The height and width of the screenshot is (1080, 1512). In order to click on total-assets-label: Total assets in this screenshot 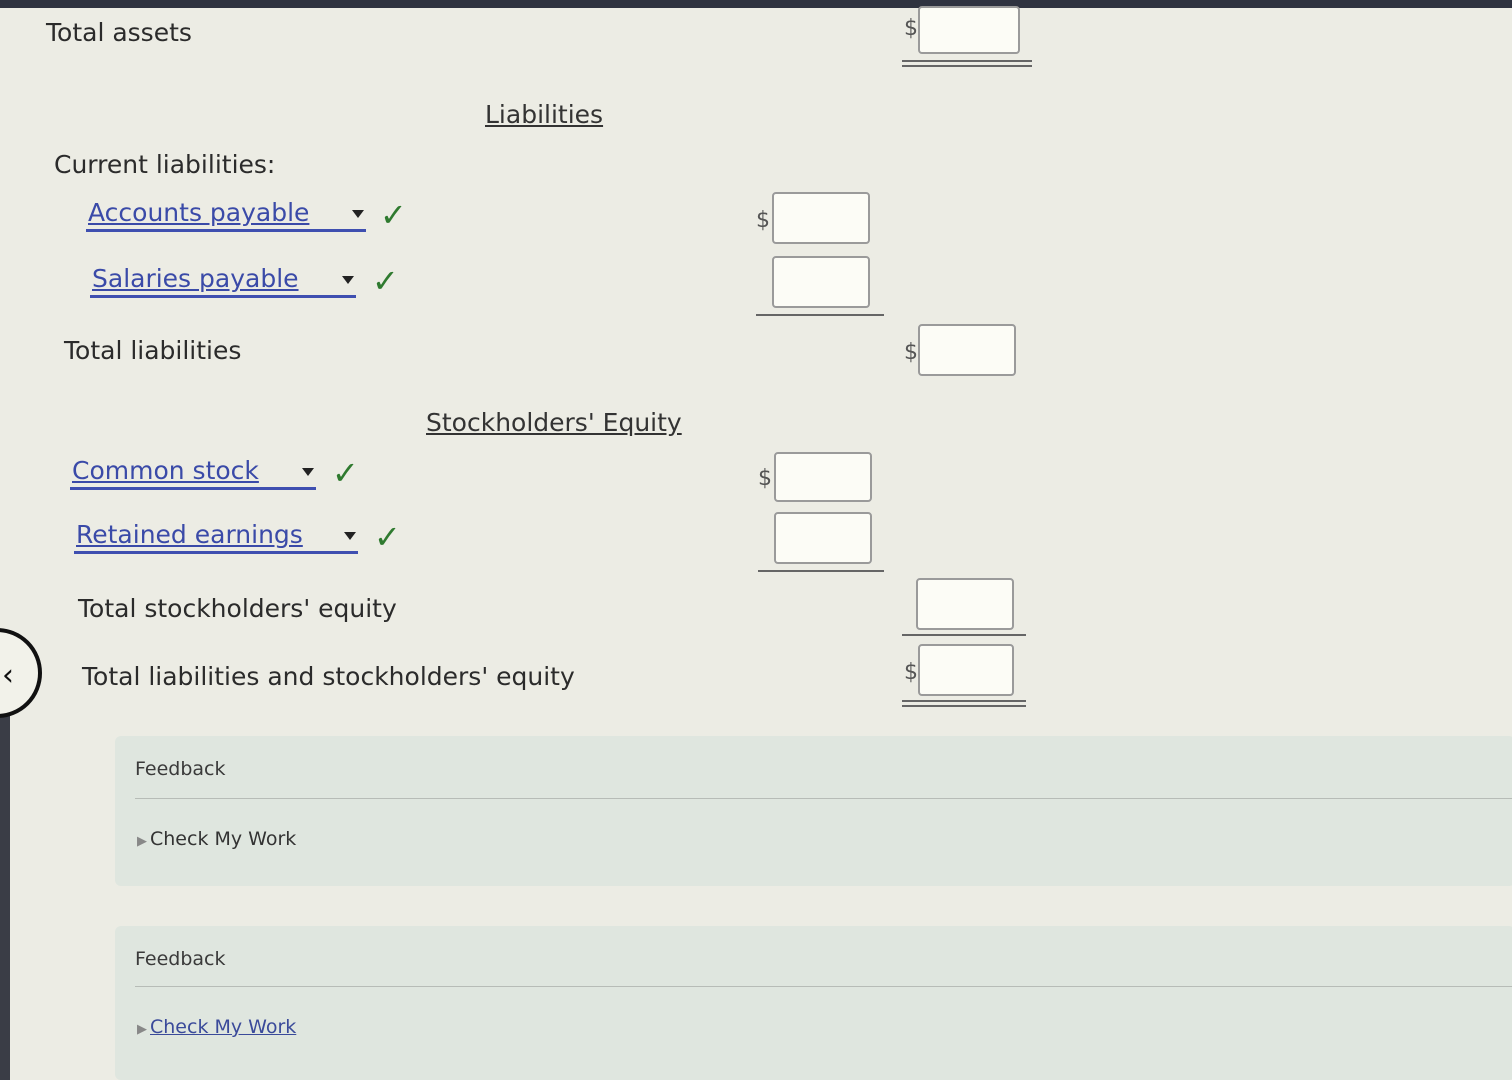, I will do `click(119, 32)`.